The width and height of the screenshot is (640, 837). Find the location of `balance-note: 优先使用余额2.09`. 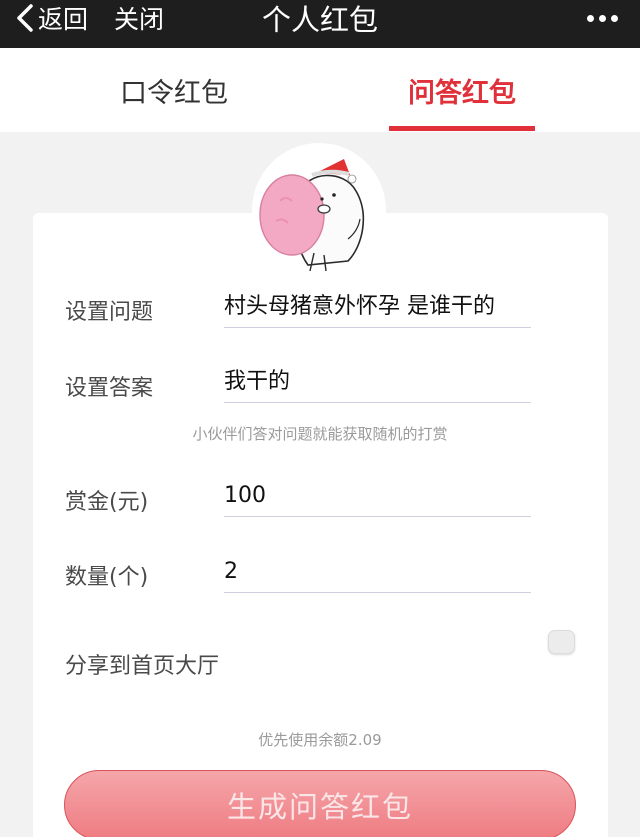

balance-note: 优先使用余额2.09 is located at coordinates (320, 740).